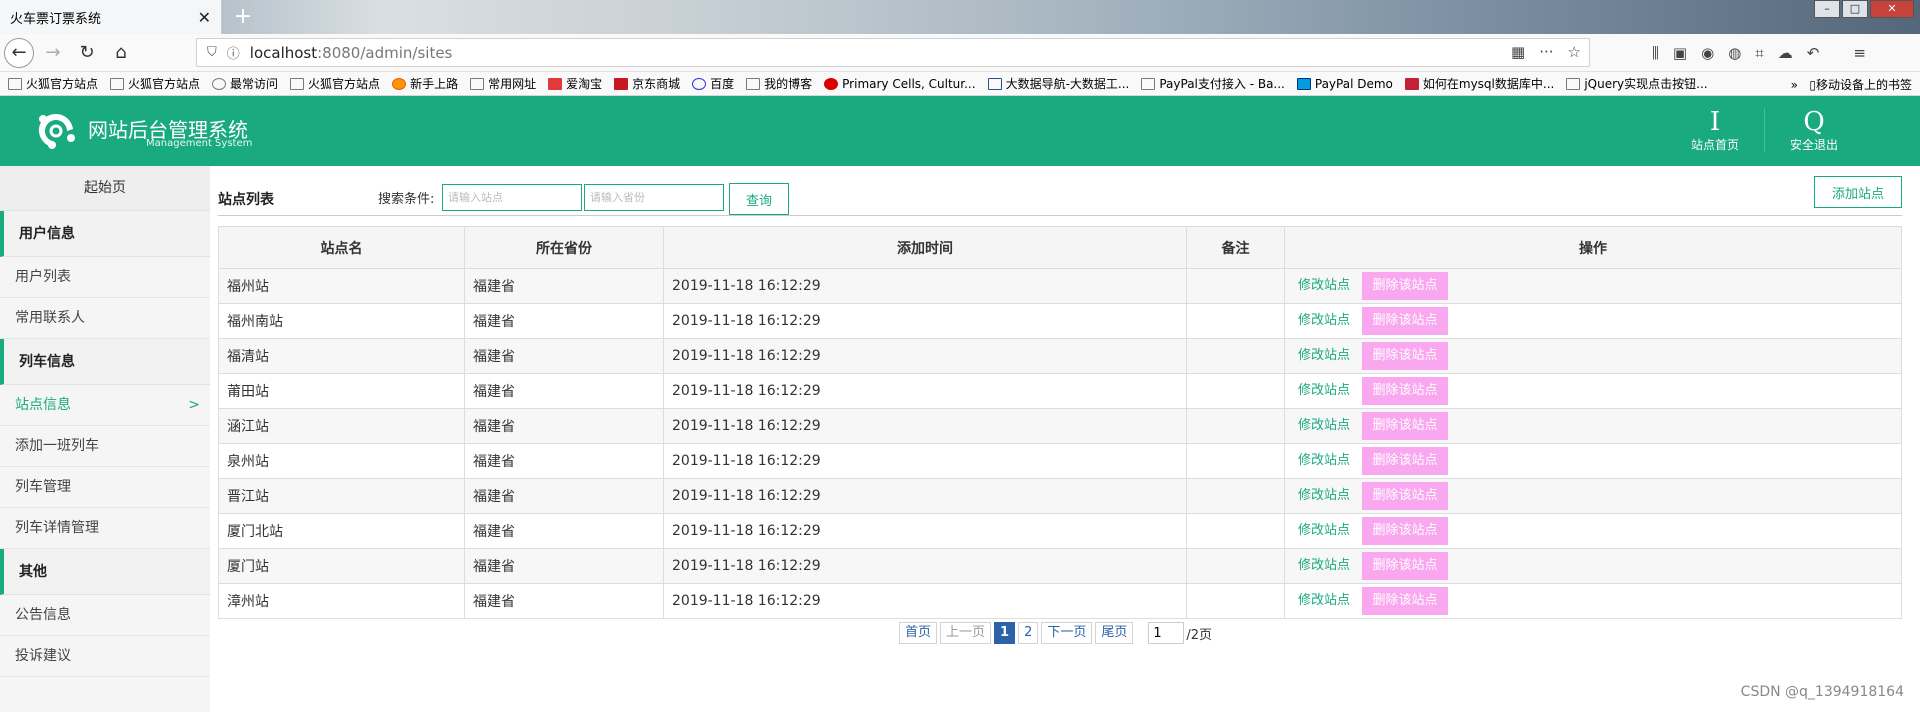  I want to click on page-number: 2, so click(1028, 633).